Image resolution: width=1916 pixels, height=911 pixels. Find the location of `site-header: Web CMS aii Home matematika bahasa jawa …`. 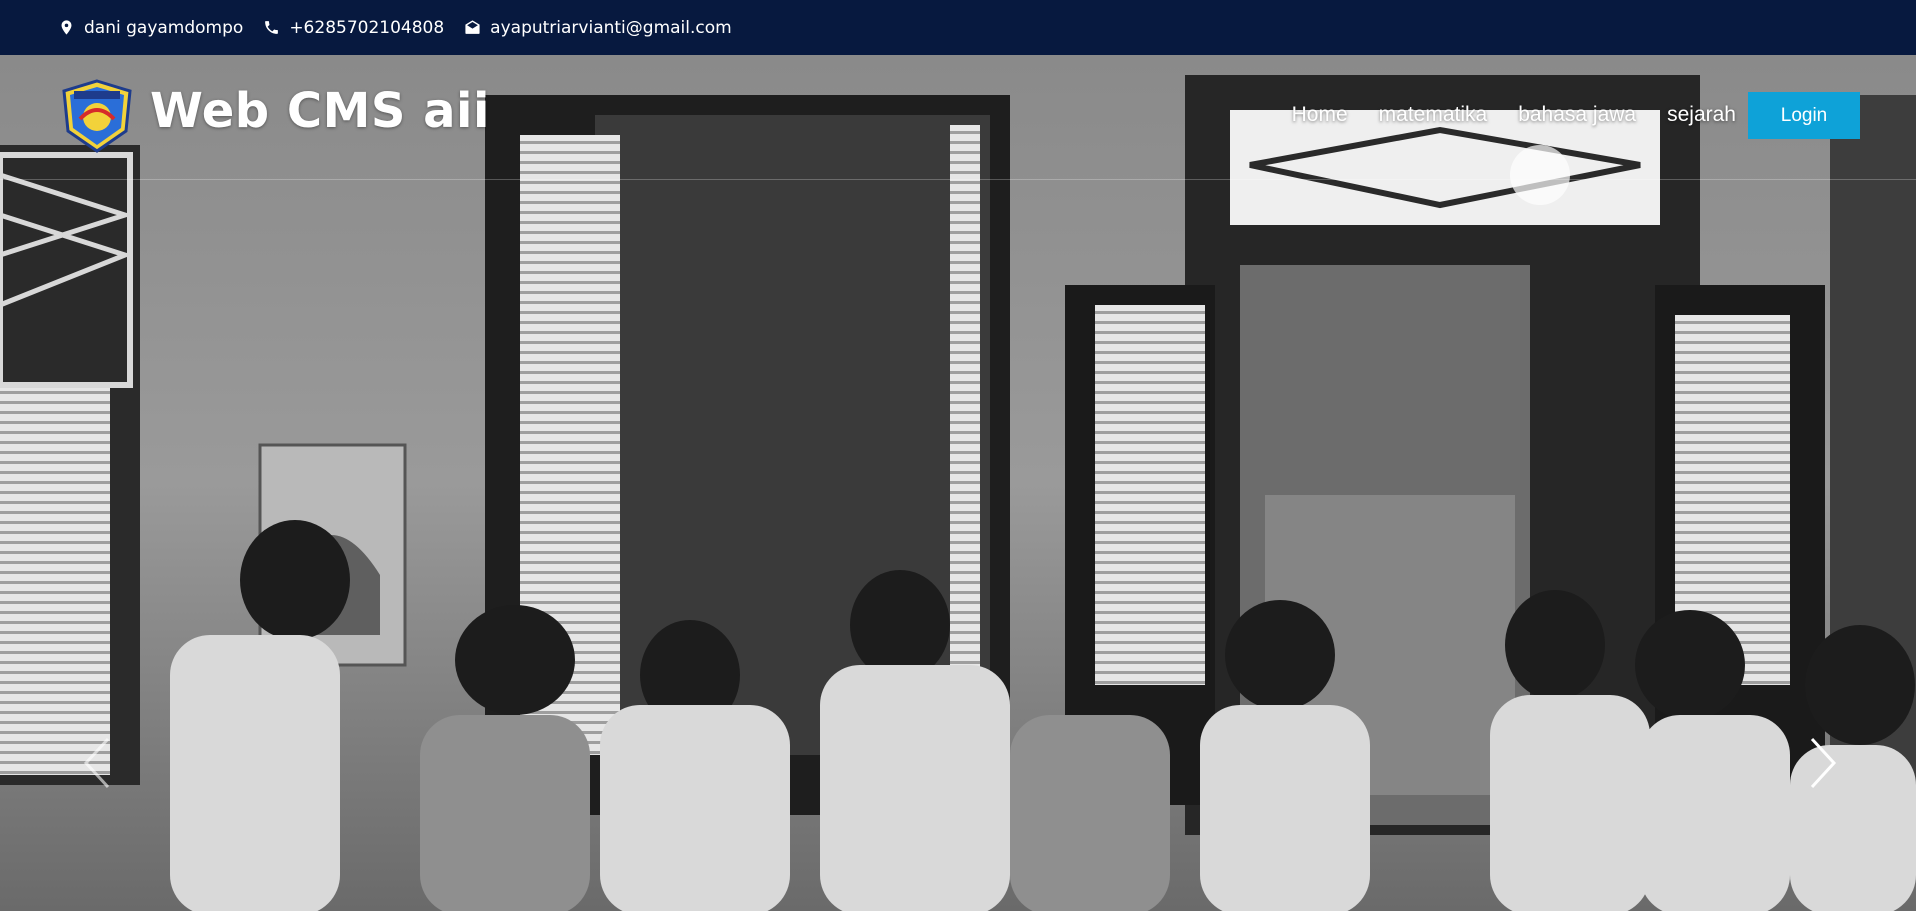

site-header: Web CMS aii Home matematika bahasa jawa … is located at coordinates (958, 117).